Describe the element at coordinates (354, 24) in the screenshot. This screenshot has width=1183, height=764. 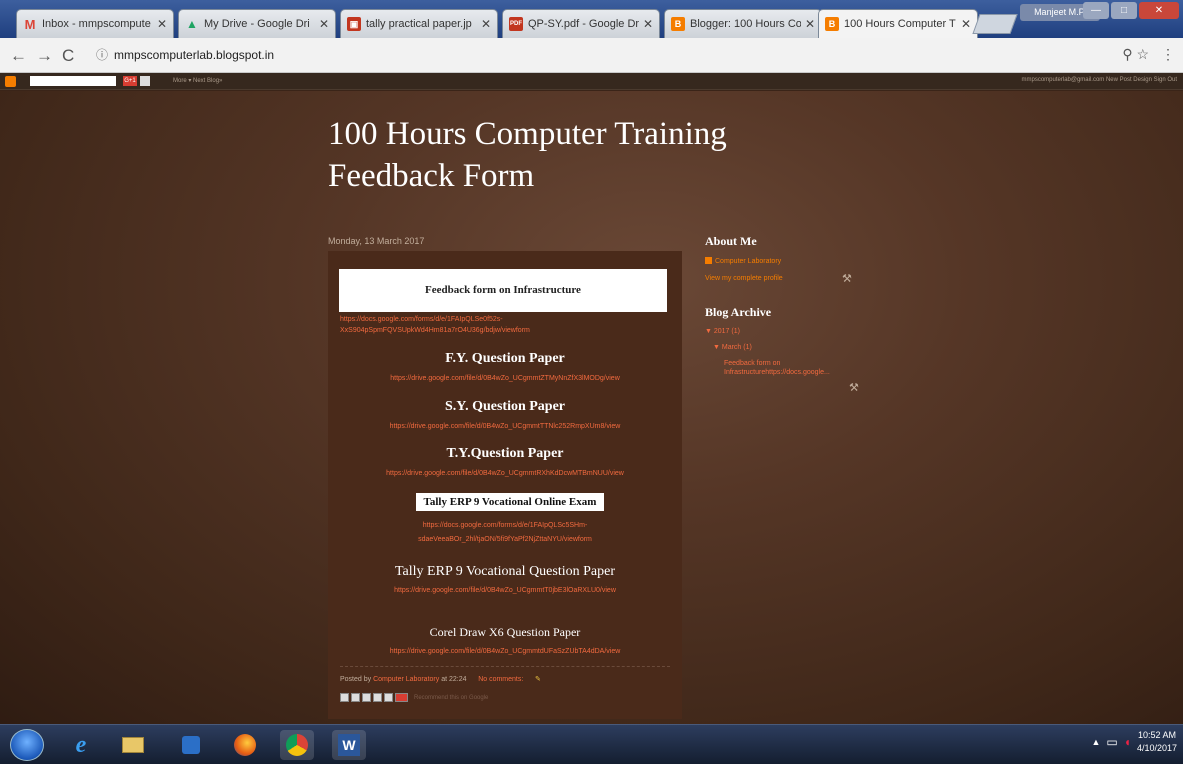
I see `image-icon: ▣` at that location.